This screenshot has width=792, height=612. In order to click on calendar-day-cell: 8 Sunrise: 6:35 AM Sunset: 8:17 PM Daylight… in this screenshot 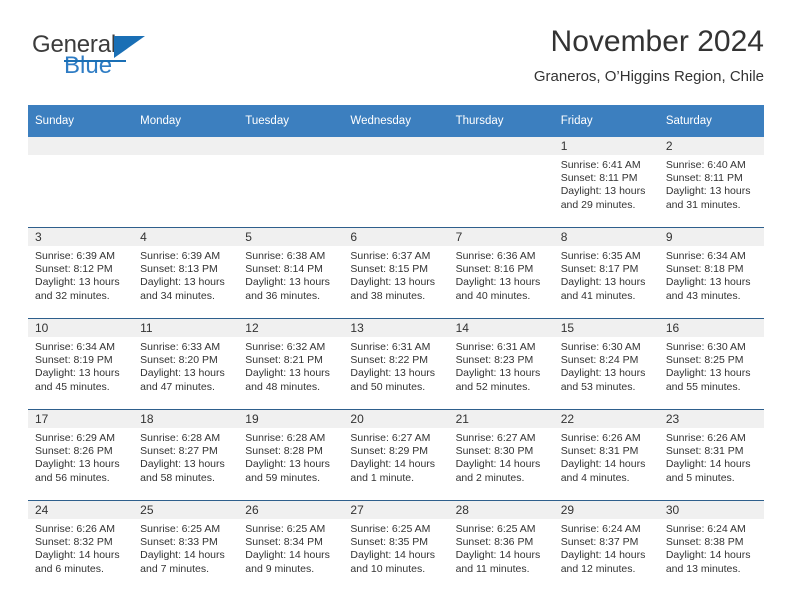, I will do `click(606, 273)`.